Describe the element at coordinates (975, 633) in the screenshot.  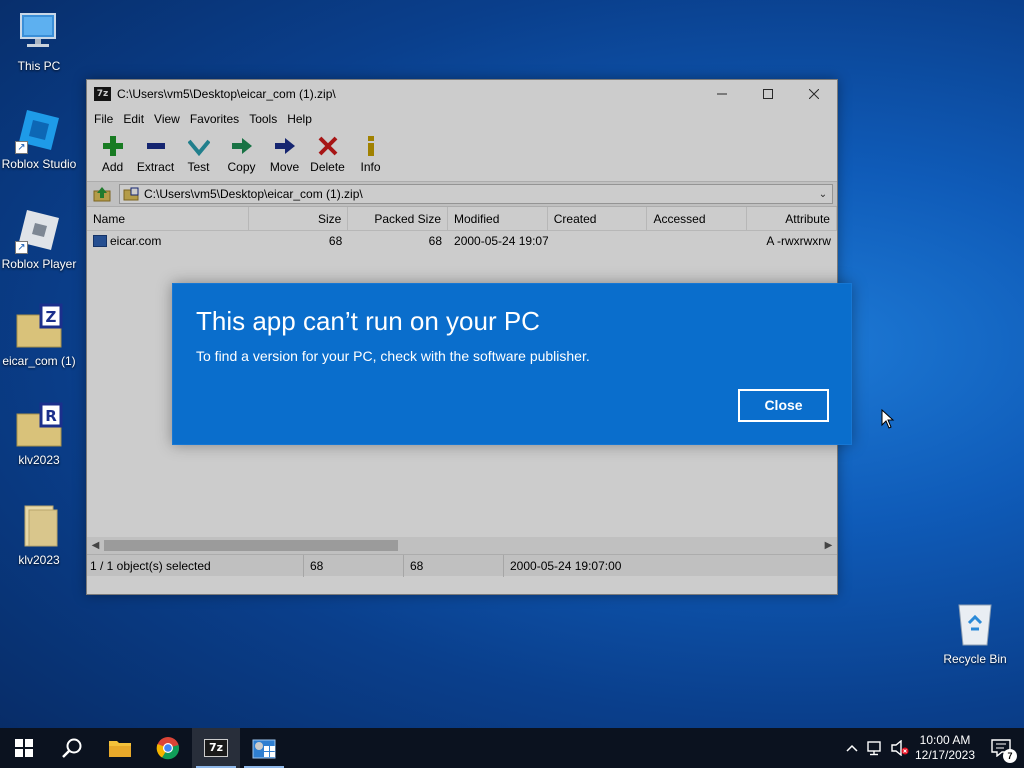
I see `desktop-icon-recycle-bin: Recycle Bin` at that location.